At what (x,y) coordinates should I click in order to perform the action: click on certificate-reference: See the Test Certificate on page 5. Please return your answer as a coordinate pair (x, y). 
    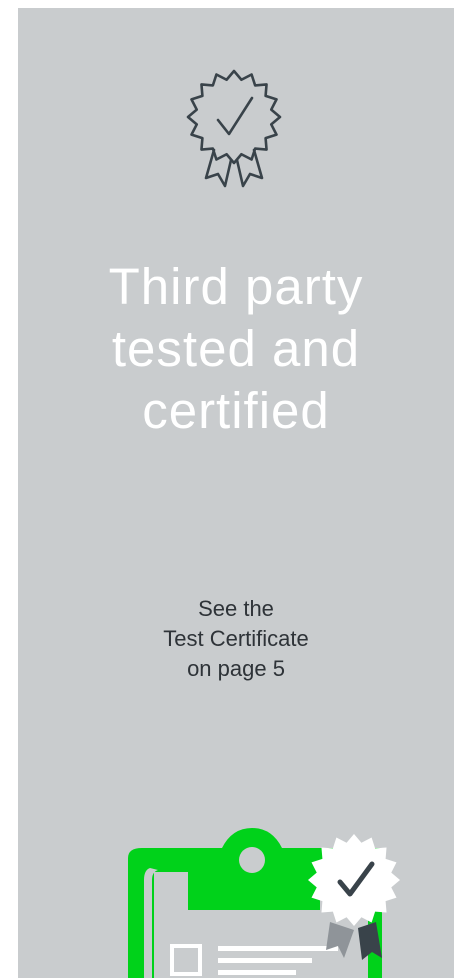
    Looking at the image, I should click on (236, 639).